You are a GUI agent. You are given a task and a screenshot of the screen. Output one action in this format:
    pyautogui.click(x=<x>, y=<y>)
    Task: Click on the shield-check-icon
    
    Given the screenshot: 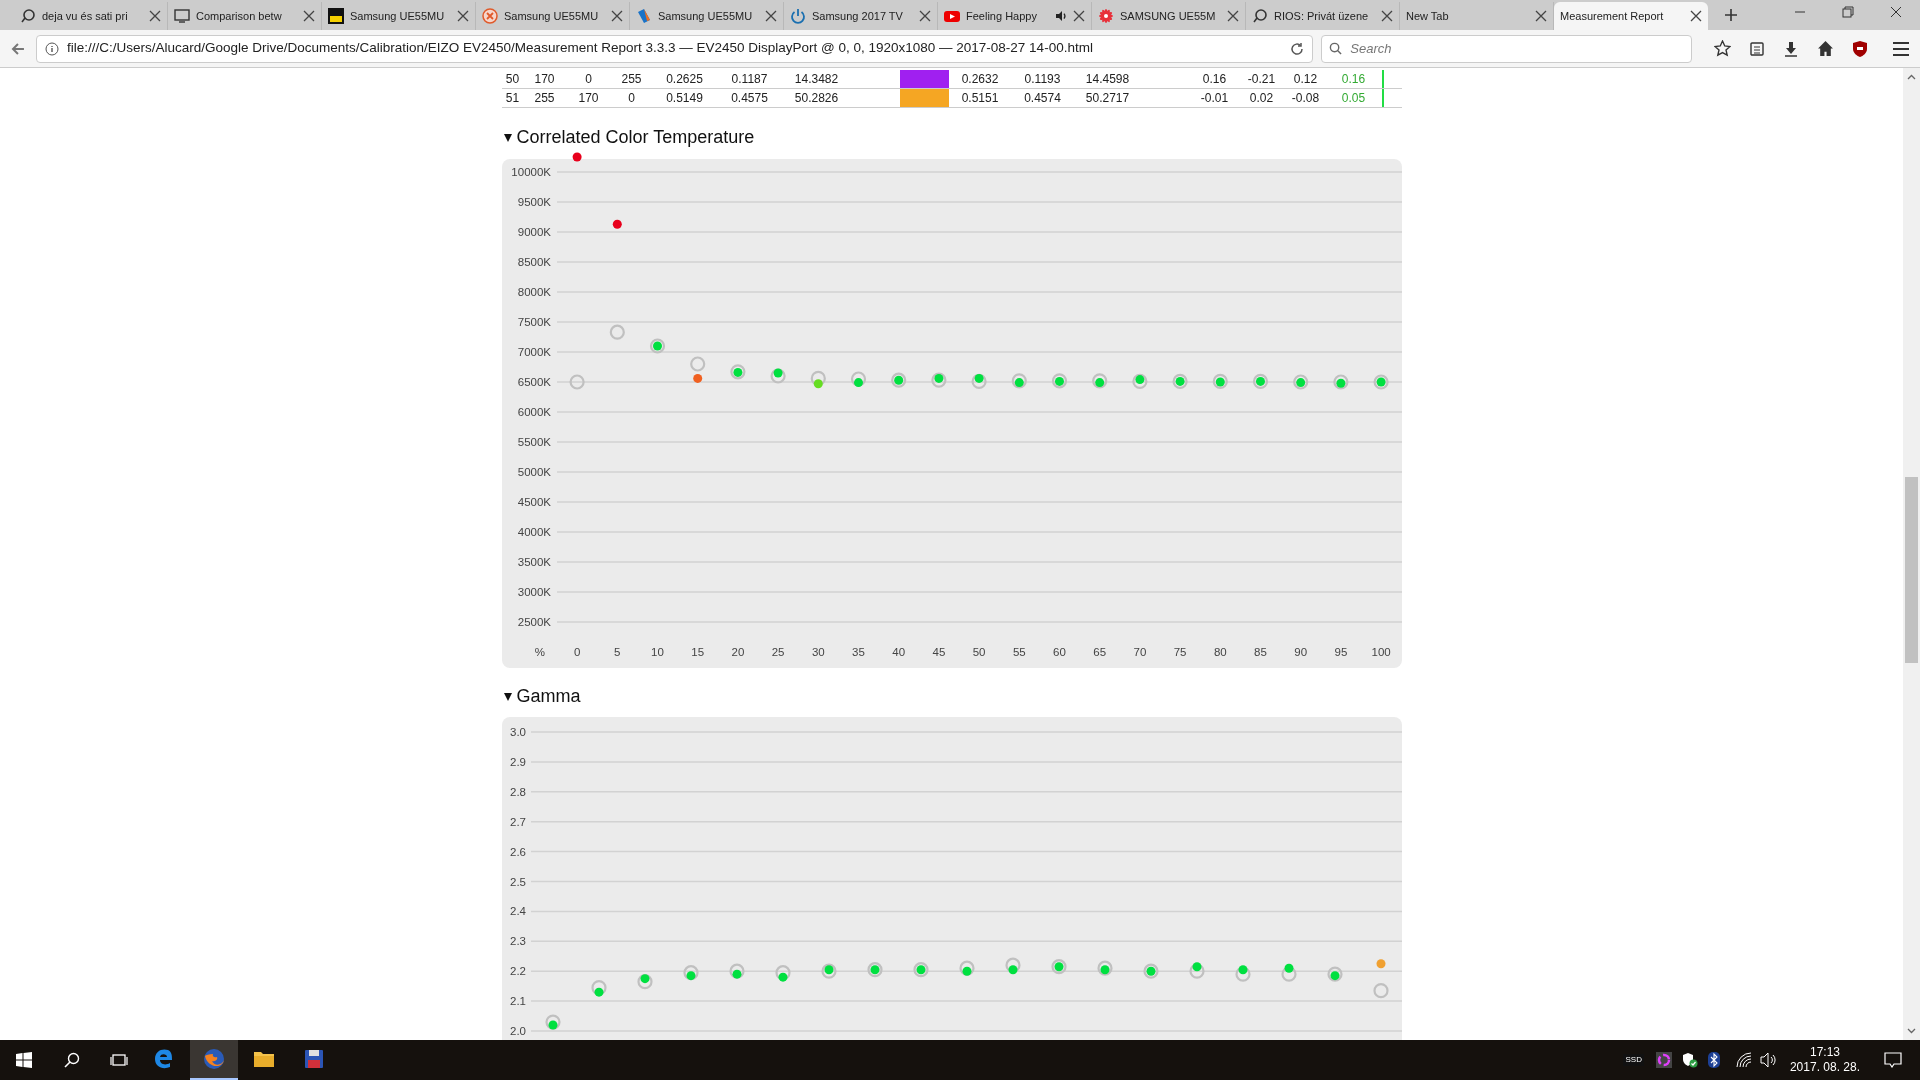 What is the action you would take?
    pyautogui.click(x=1689, y=1060)
    